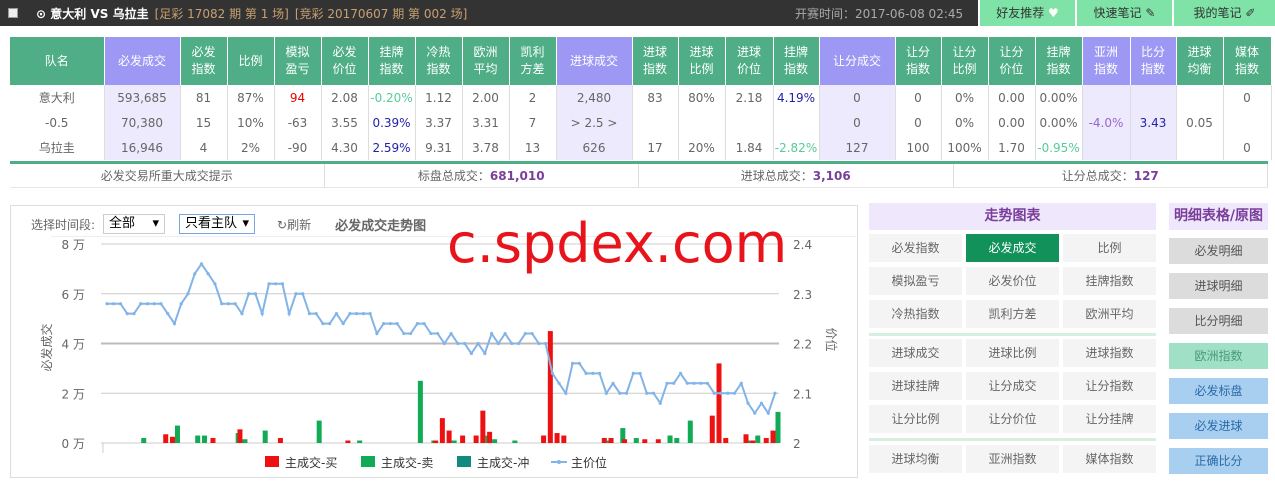 The image size is (1275, 481). What do you see at coordinates (13, 13) in the screenshot?
I see `select-checkbox` at bounding box center [13, 13].